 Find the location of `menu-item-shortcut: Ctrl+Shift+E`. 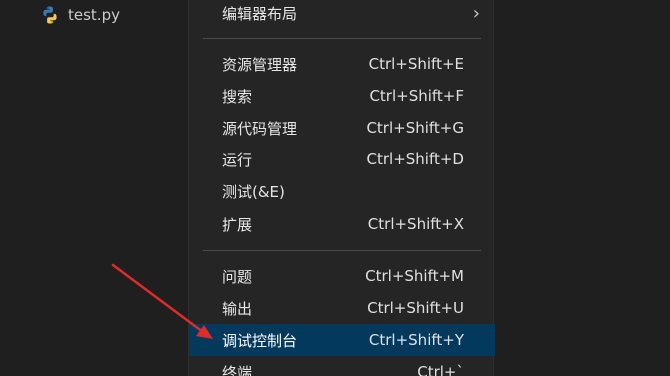

menu-item-shortcut: Ctrl+Shift+E is located at coordinates (416, 64).